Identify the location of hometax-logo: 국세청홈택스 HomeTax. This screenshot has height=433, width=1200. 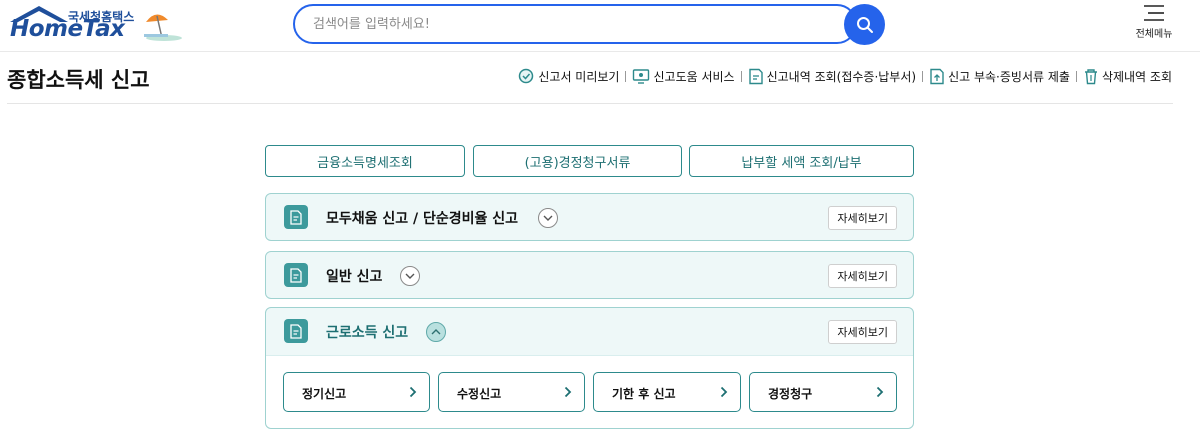
(94, 25).